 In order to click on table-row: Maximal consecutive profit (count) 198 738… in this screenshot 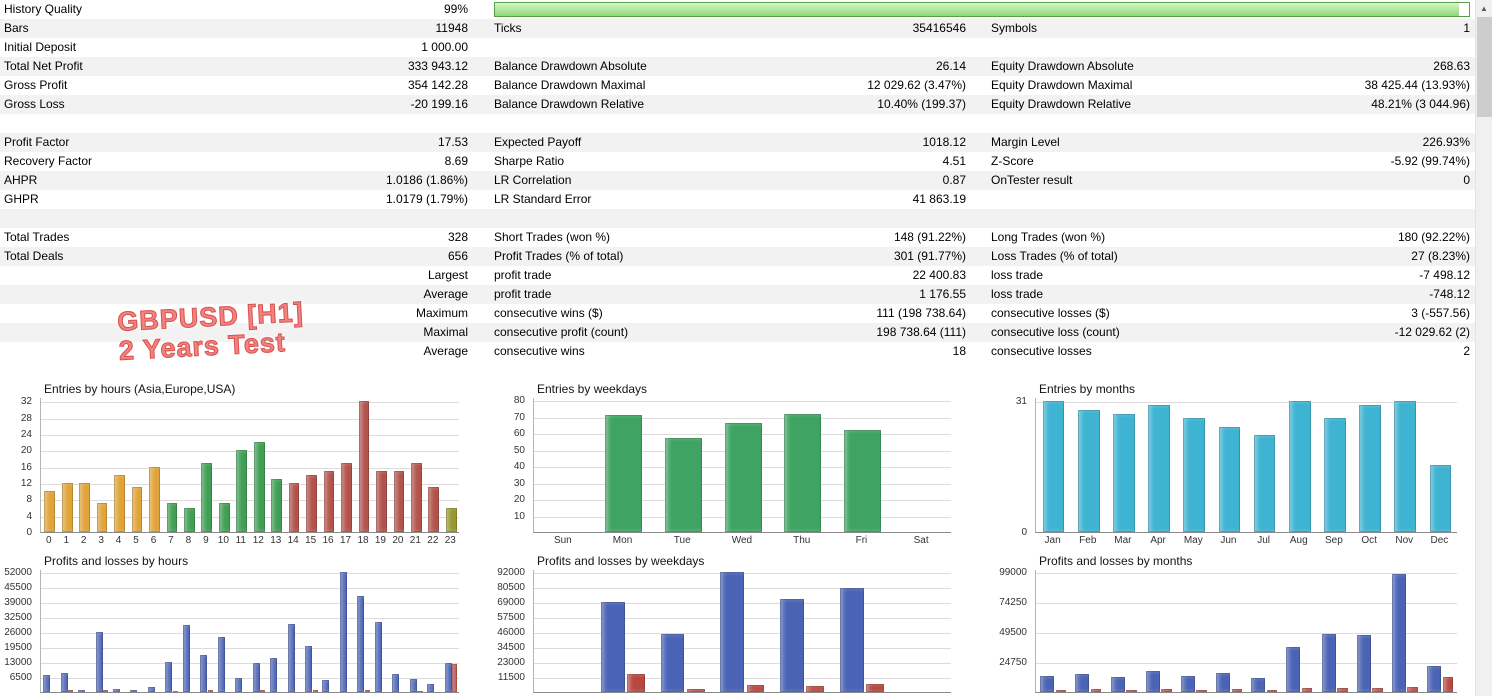, I will do `click(737, 332)`.